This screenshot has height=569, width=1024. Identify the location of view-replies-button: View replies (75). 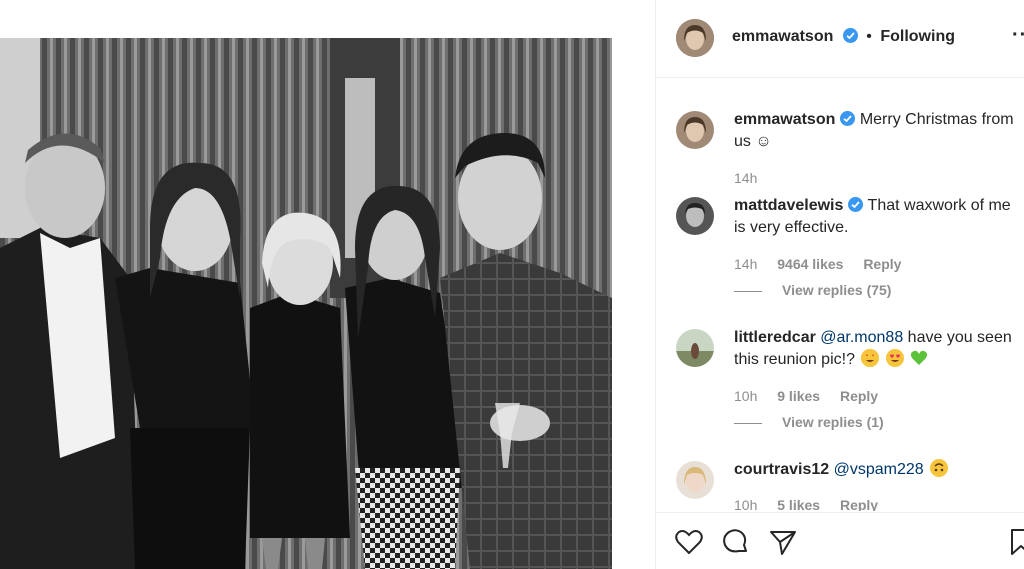
(812, 290).